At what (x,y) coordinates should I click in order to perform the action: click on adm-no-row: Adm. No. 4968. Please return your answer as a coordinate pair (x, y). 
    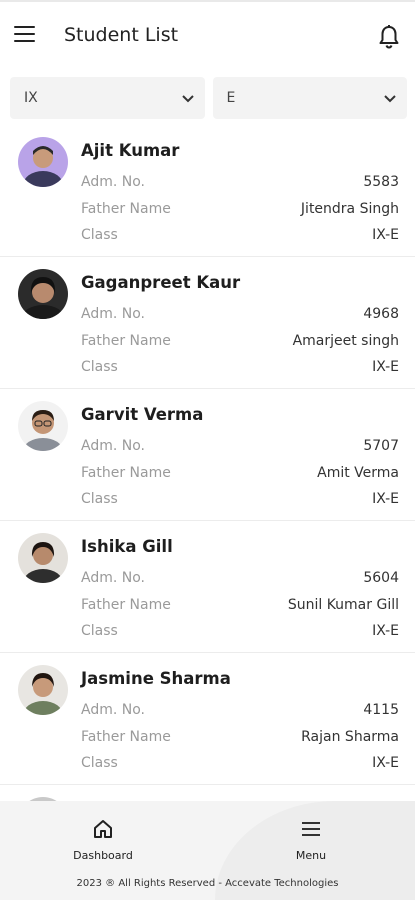
    Looking at the image, I should click on (240, 314).